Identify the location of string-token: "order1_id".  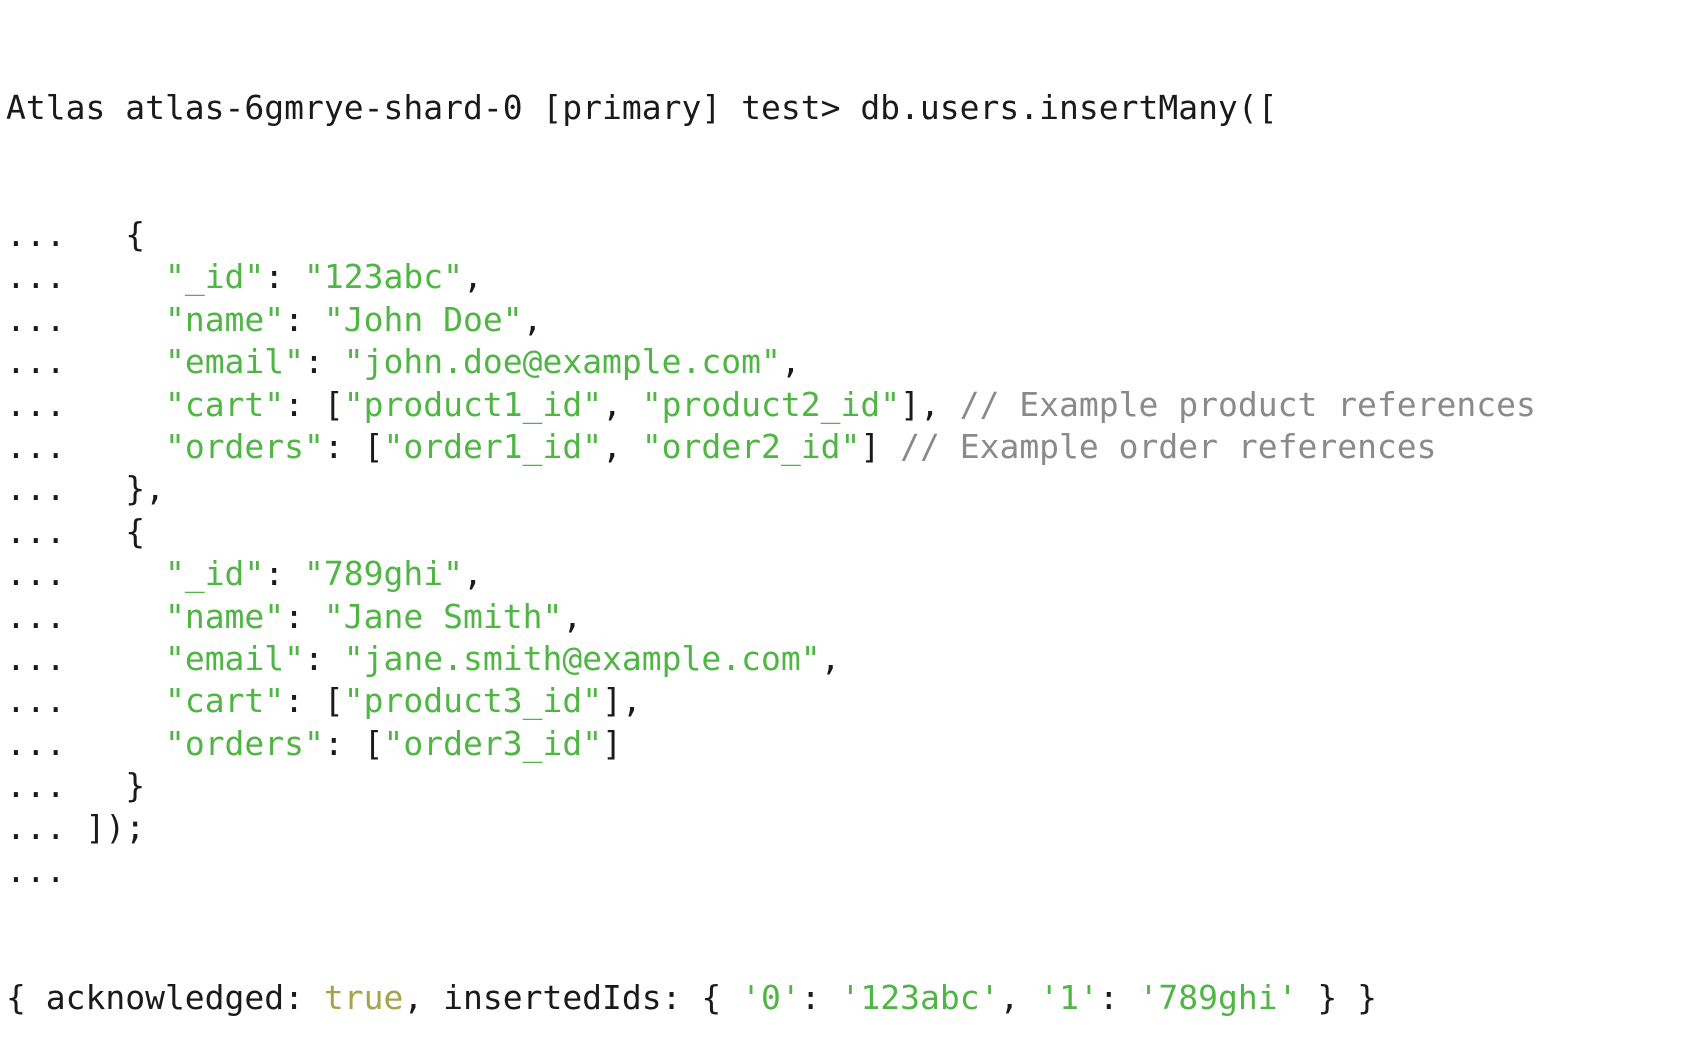
(493, 446).